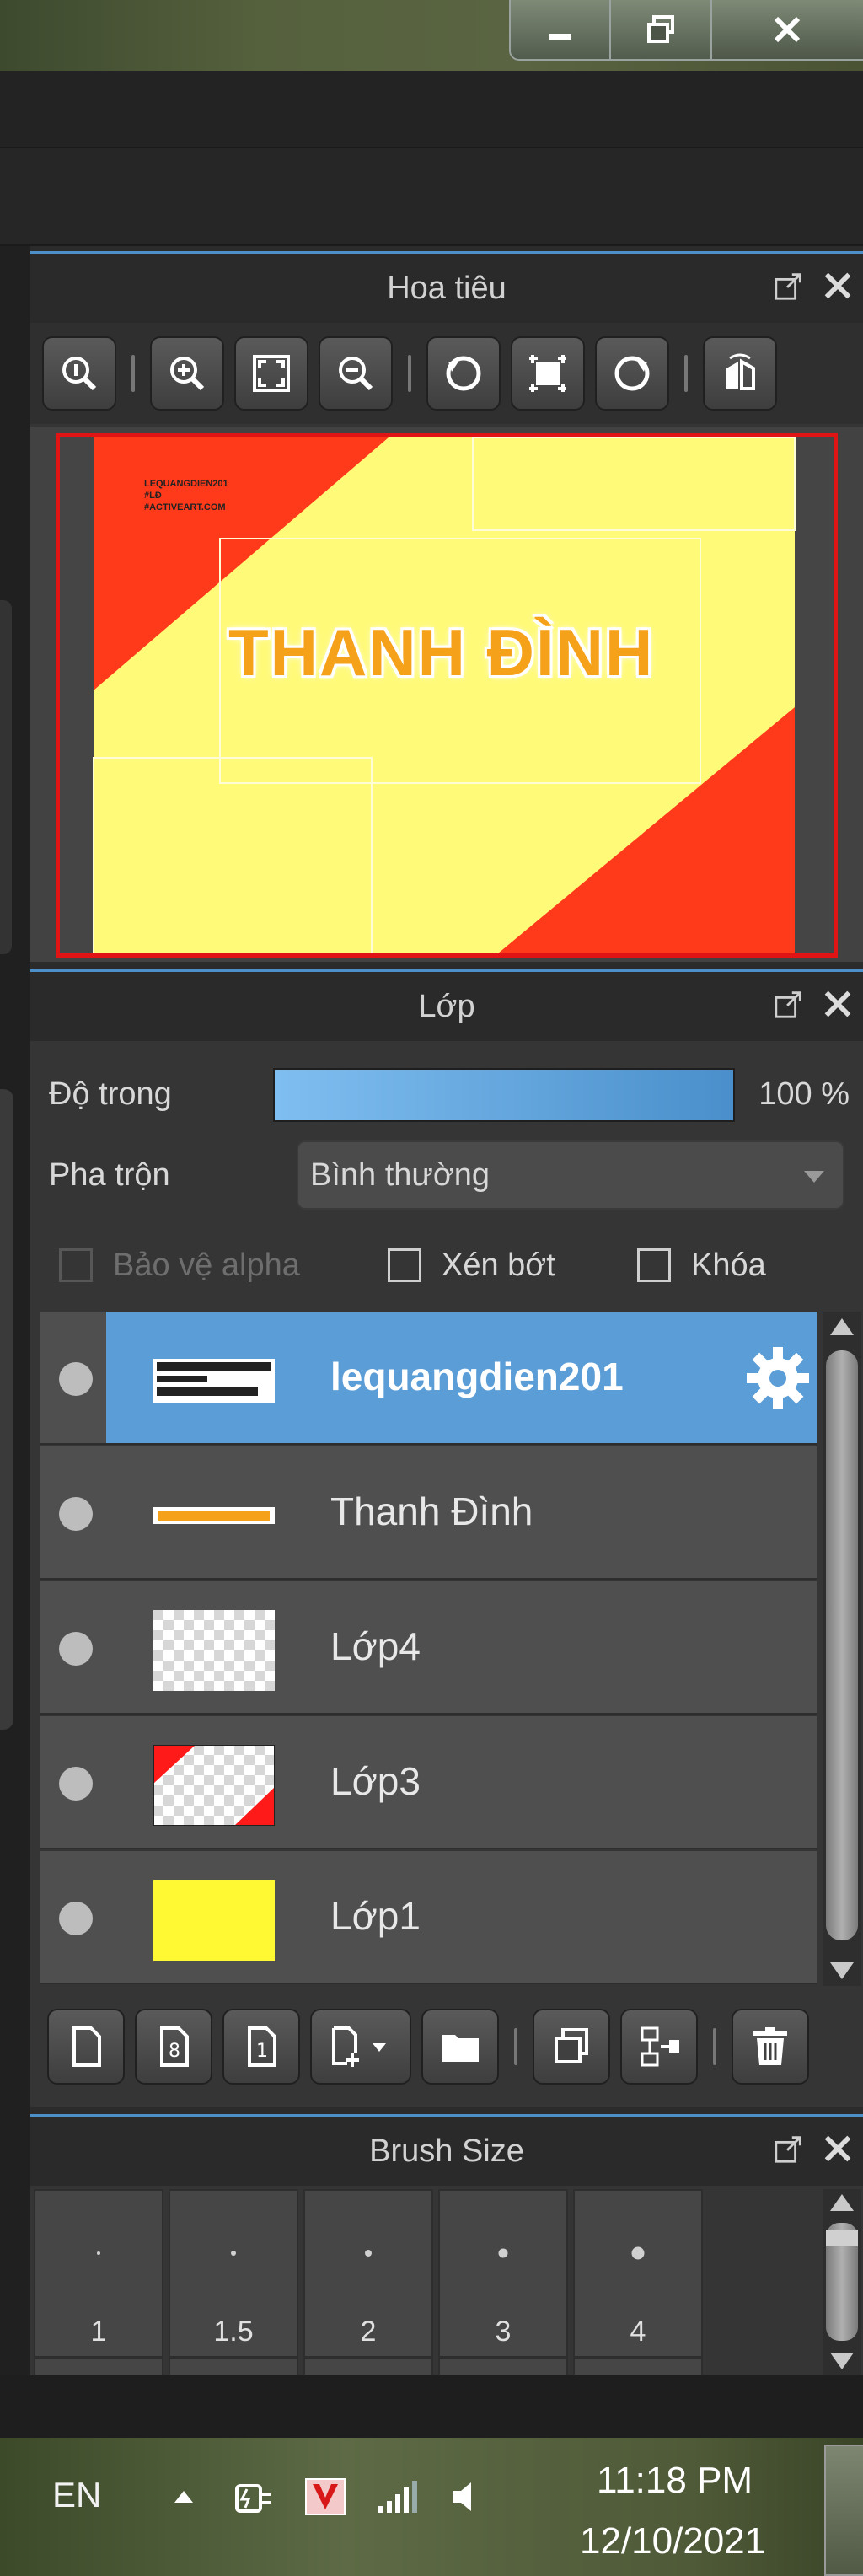 The height and width of the screenshot is (2576, 863). I want to click on brush-size-cell: 1.5, so click(233, 2273).